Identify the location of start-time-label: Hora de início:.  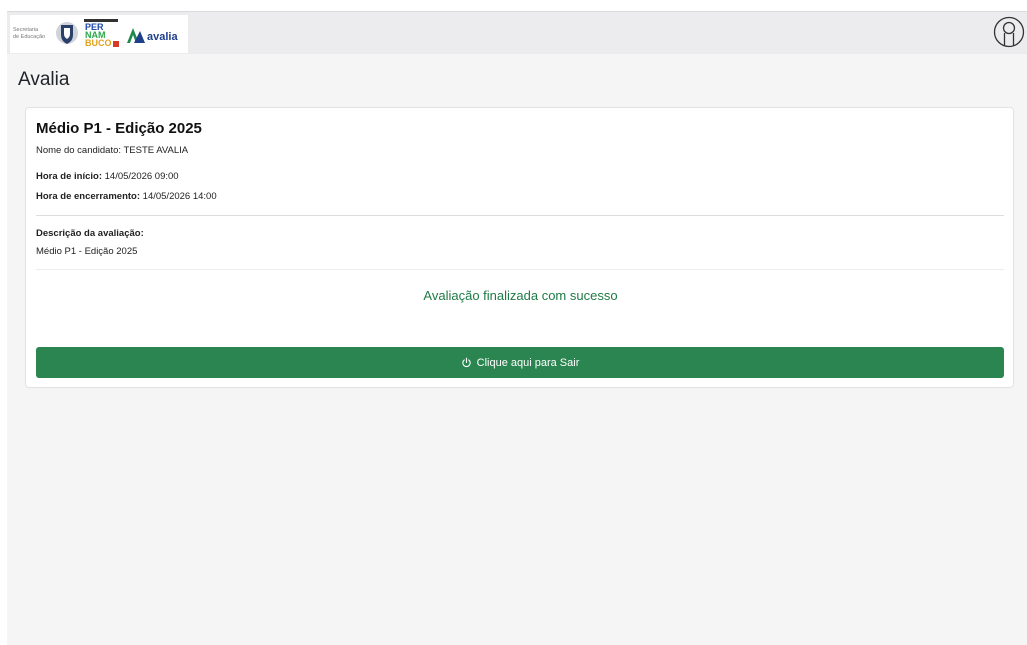
(69, 176).